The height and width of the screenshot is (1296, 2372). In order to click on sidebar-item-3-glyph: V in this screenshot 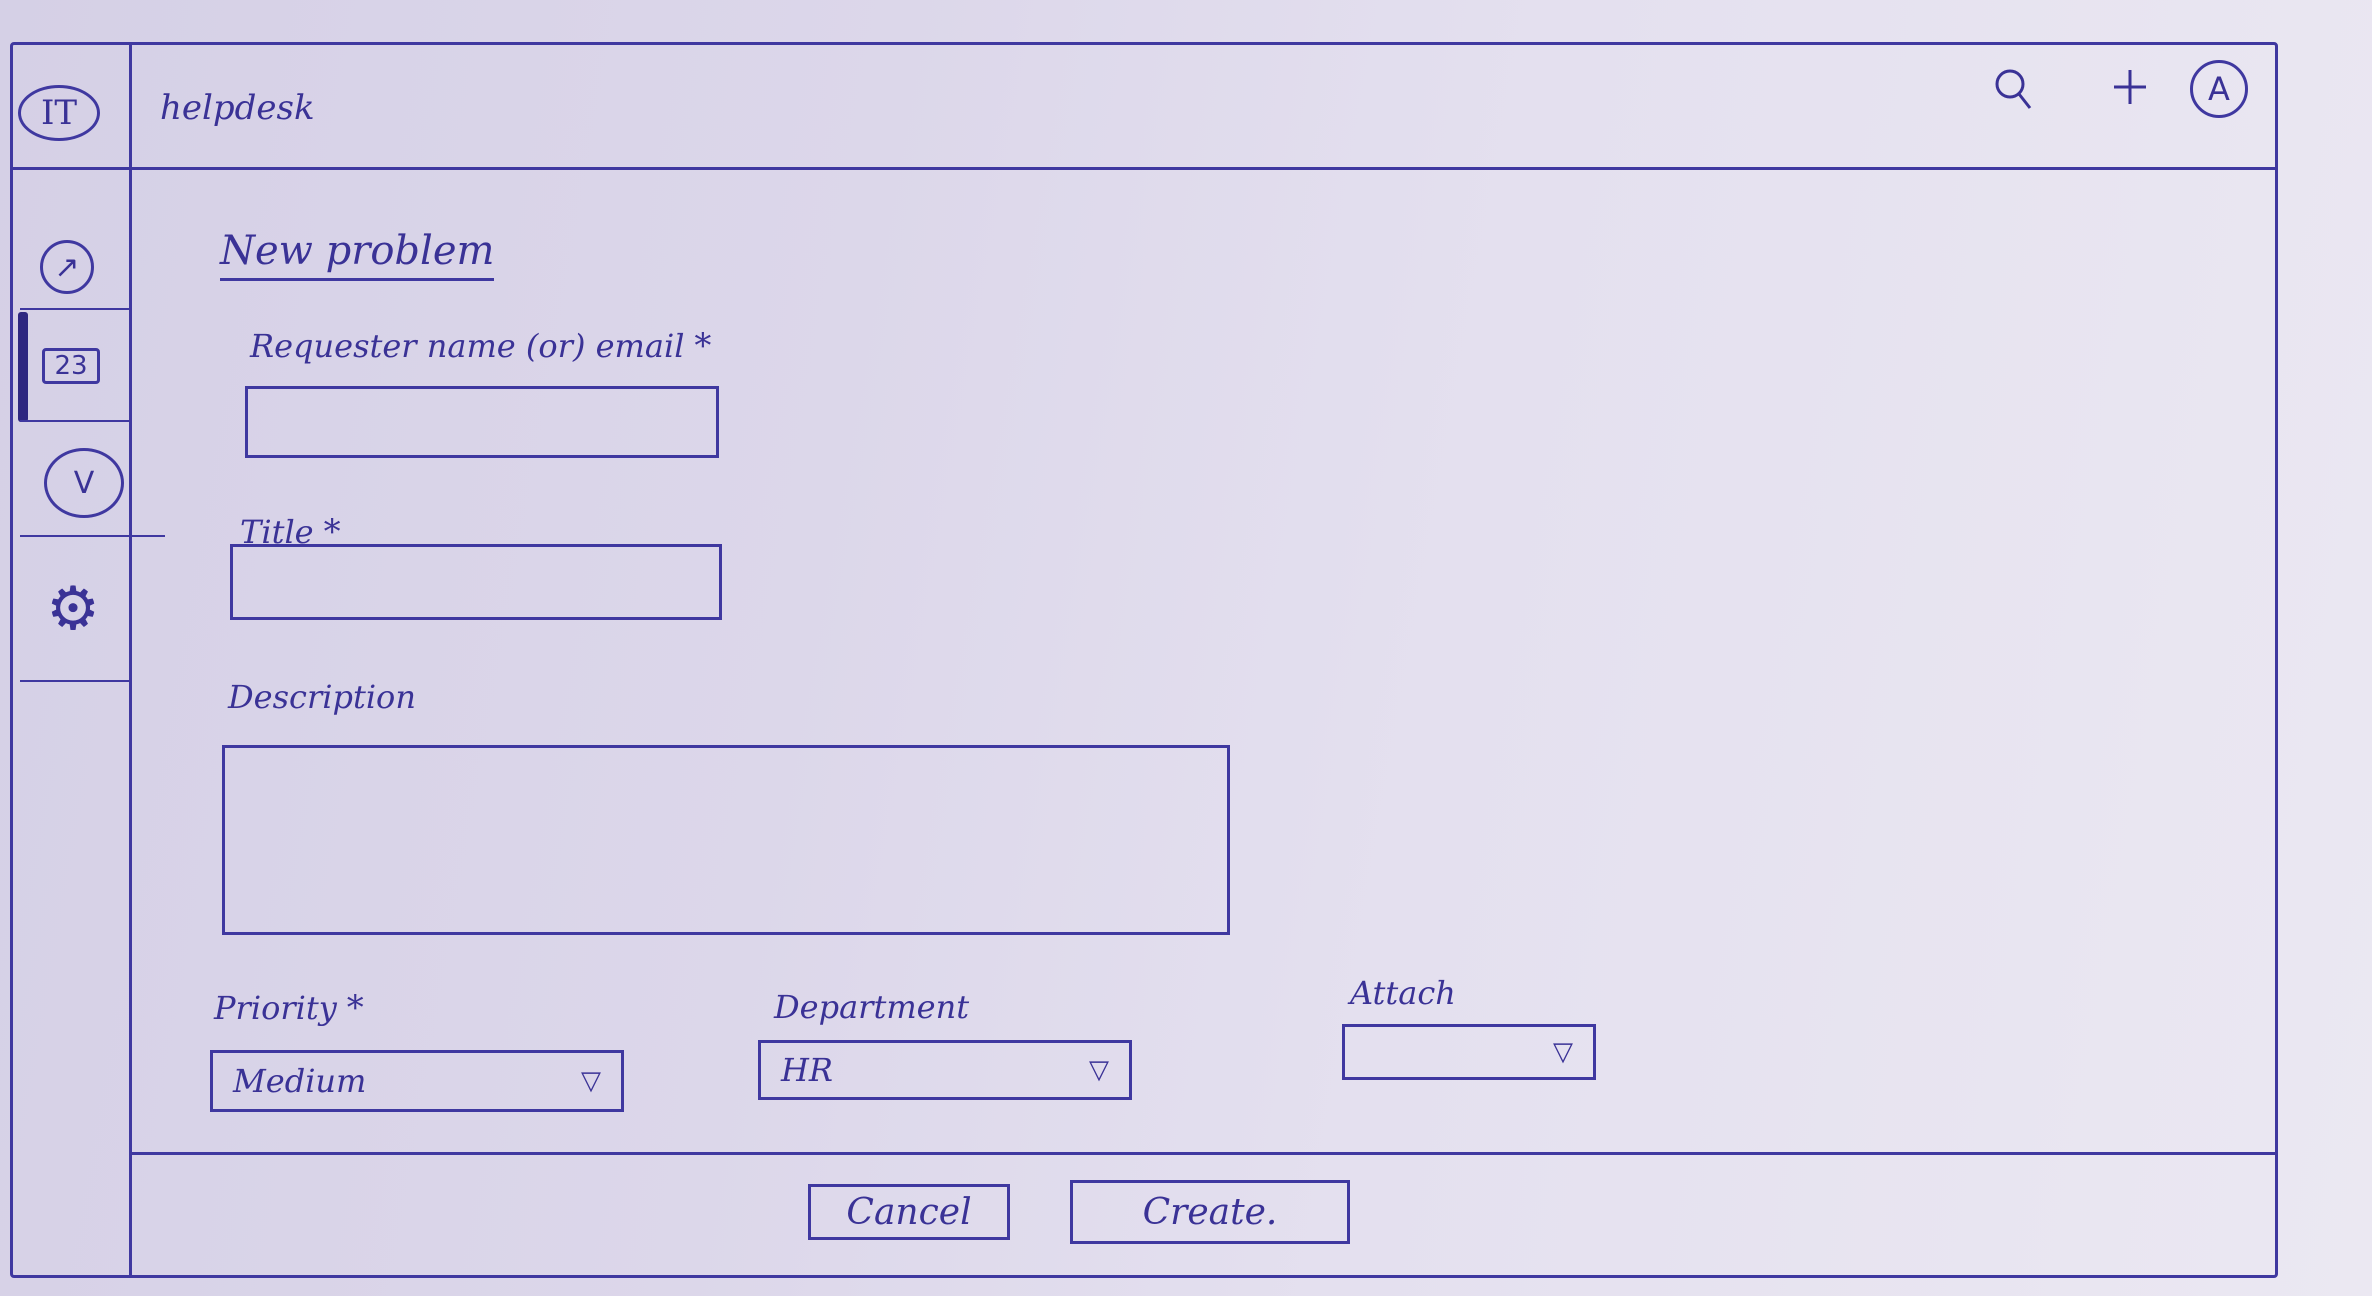, I will do `click(84, 483)`.